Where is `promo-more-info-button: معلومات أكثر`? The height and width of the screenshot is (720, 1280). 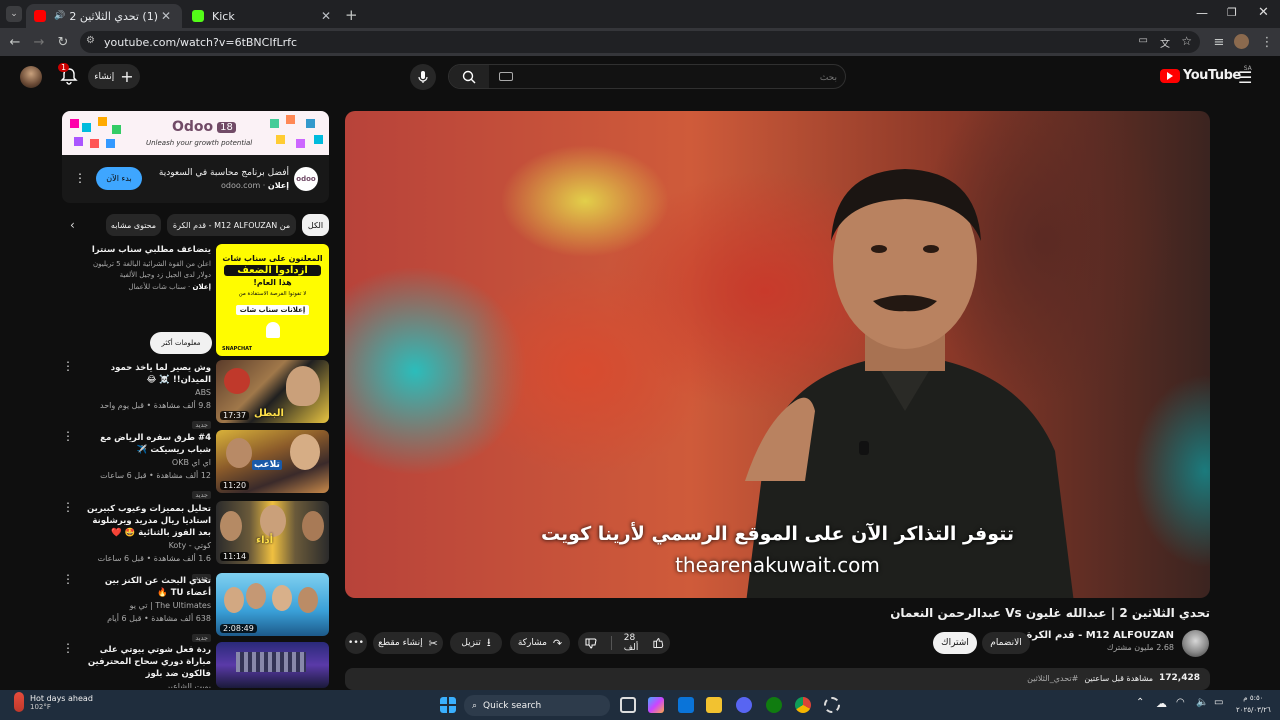 promo-more-info-button: معلومات أكثر is located at coordinates (181, 343).